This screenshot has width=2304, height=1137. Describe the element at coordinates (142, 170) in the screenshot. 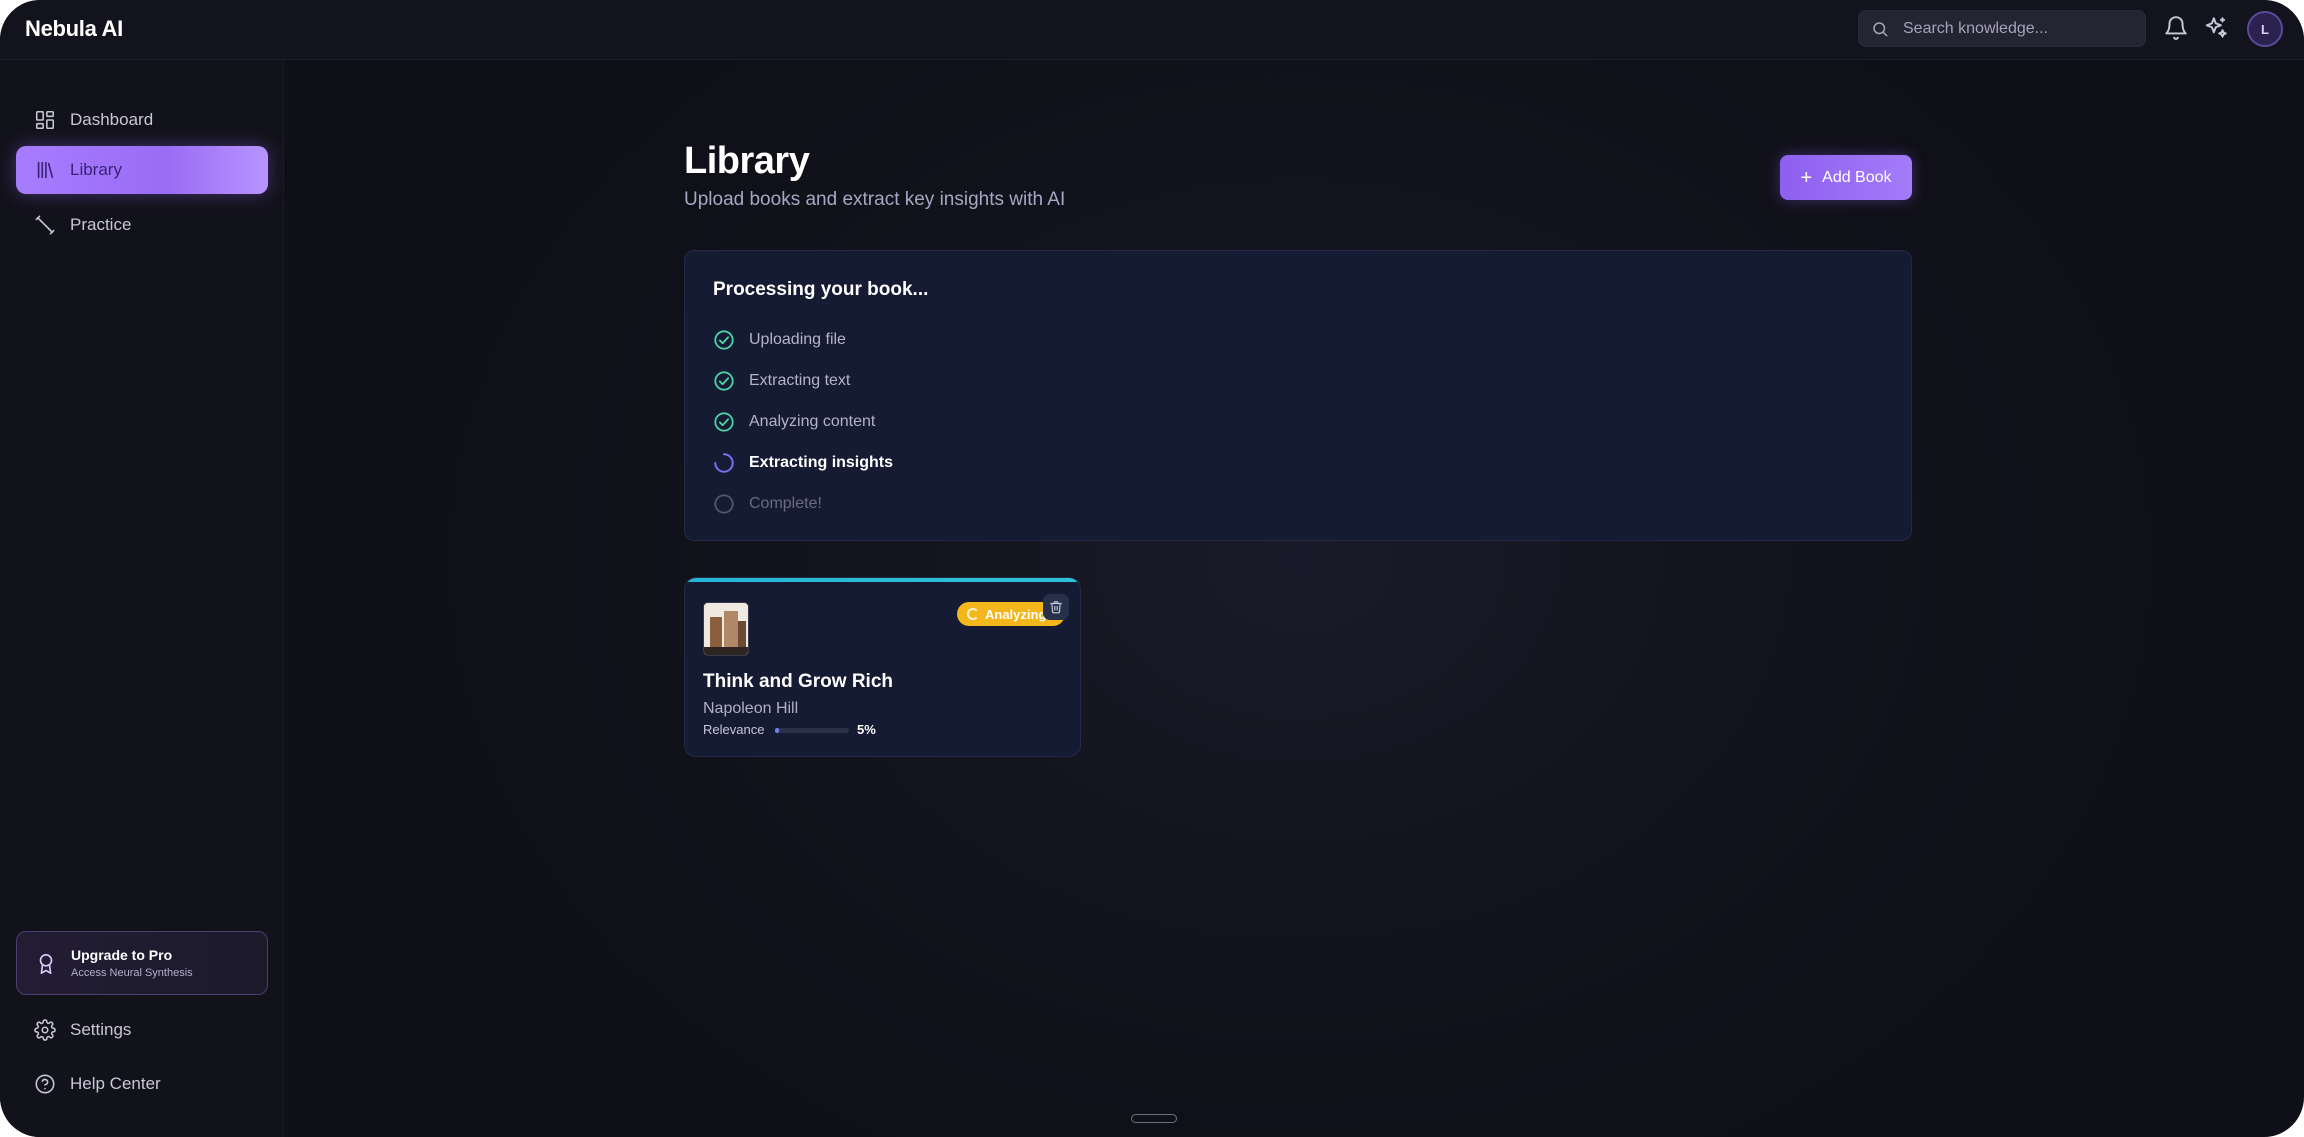

I see `sidebar-item-library: Library` at that location.